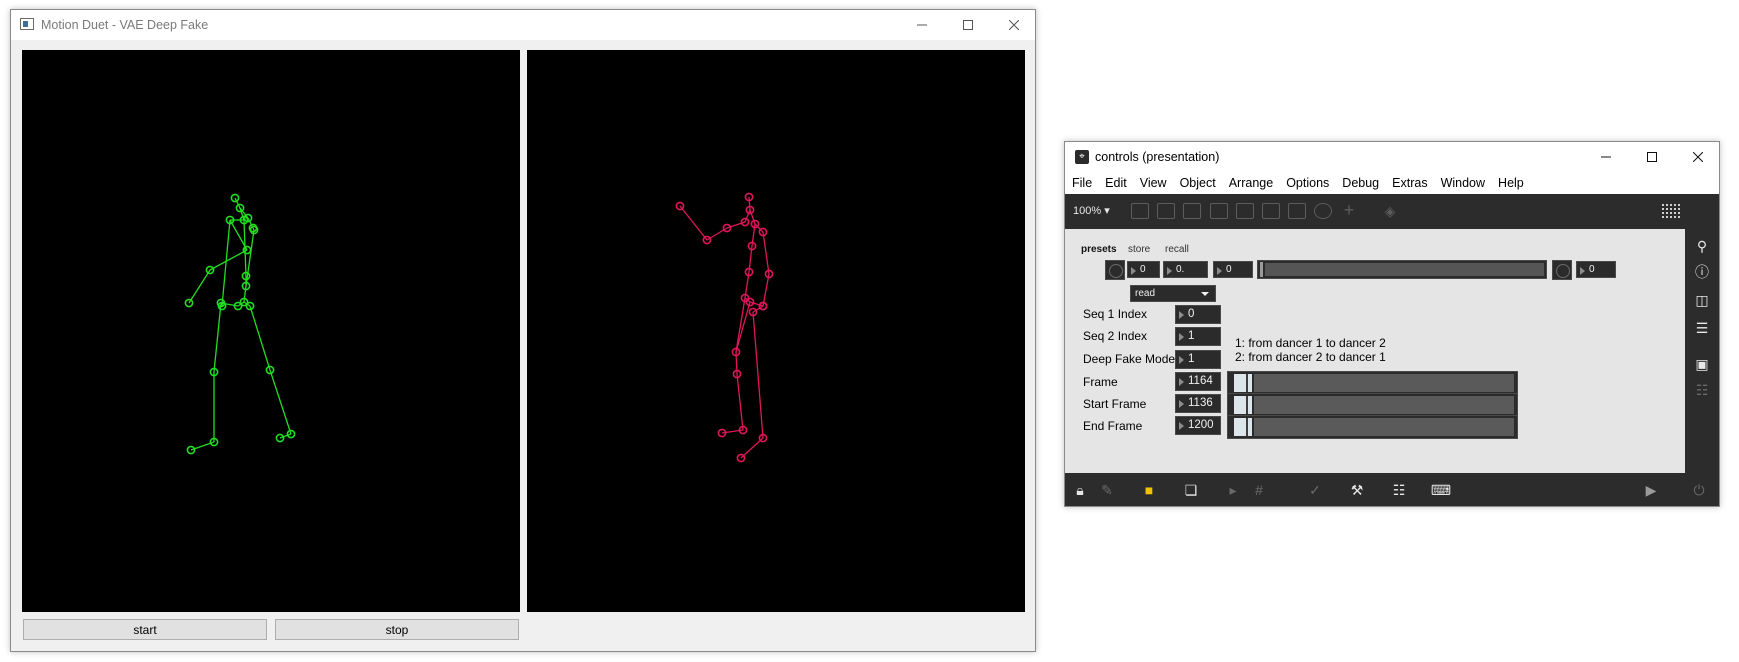 This screenshot has height=662, width=1739. What do you see at coordinates (1198, 359) in the screenshot?
I see `mode-number: 1` at bounding box center [1198, 359].